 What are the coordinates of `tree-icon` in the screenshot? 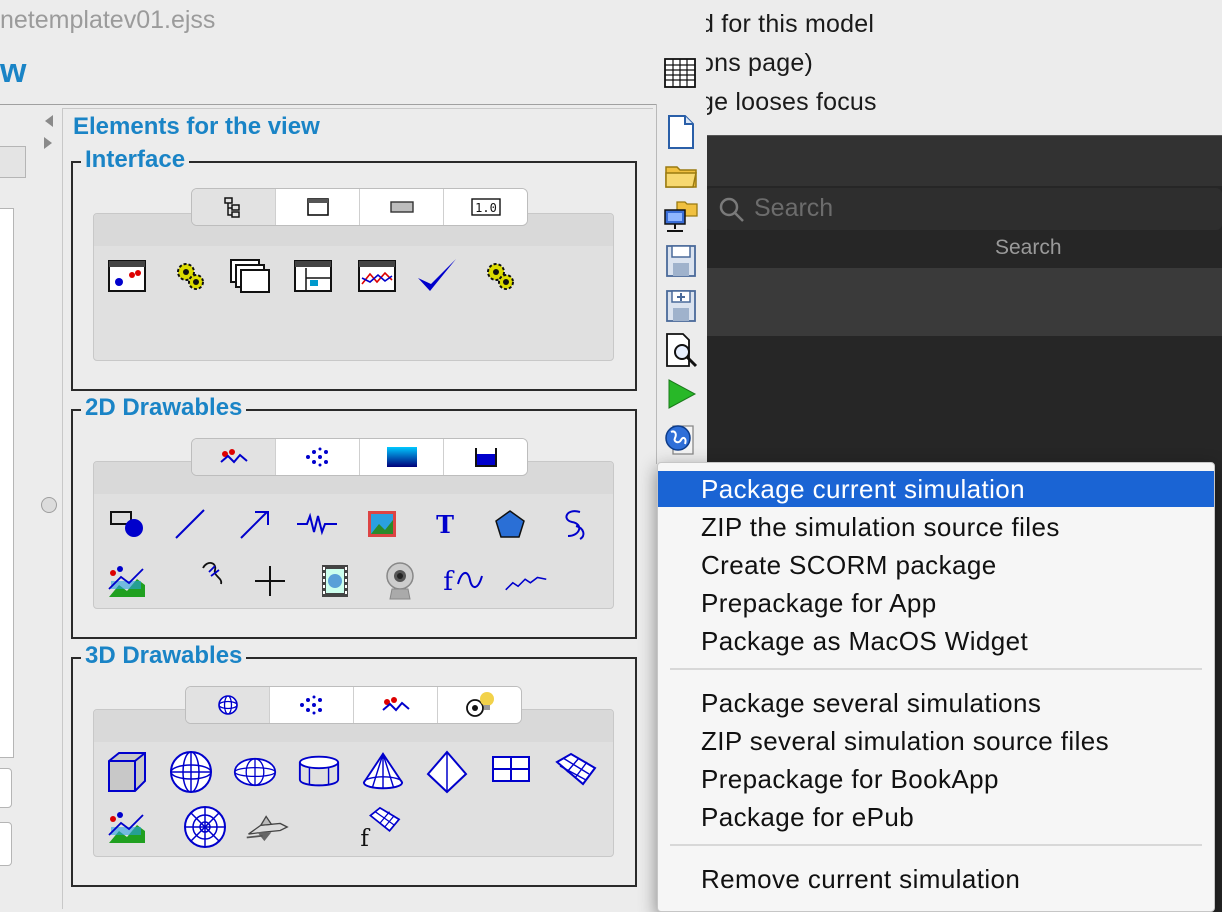 It's located at (231, 207).